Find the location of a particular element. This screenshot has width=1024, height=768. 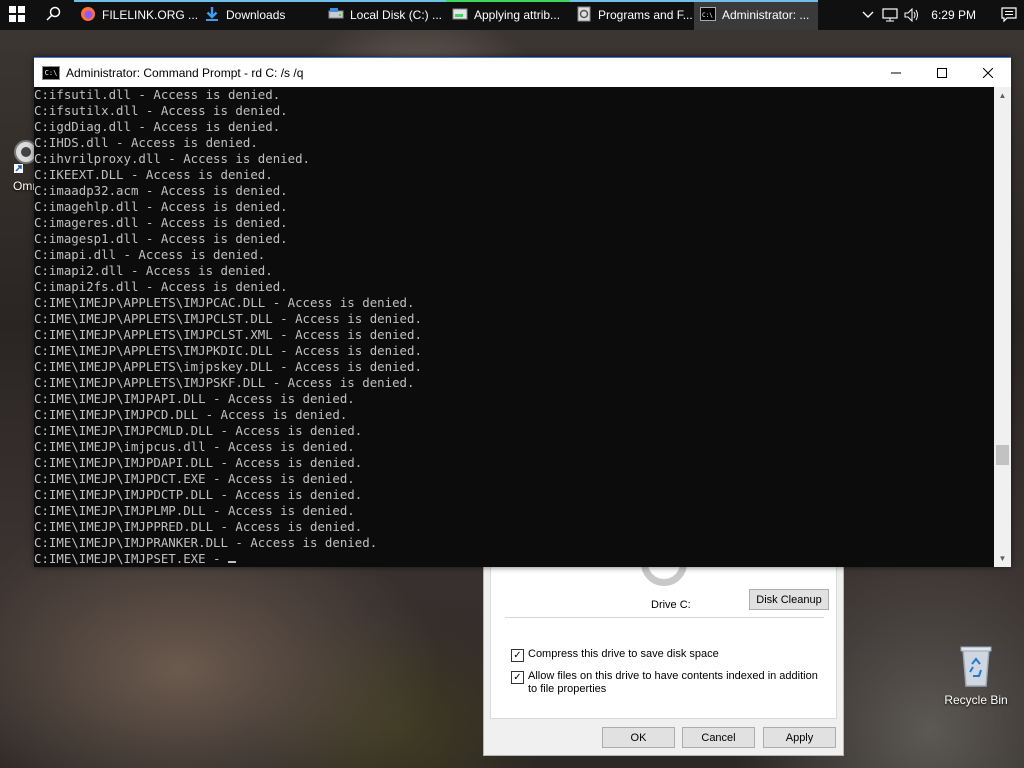

volume-icon is located at coordinates (912, 15).